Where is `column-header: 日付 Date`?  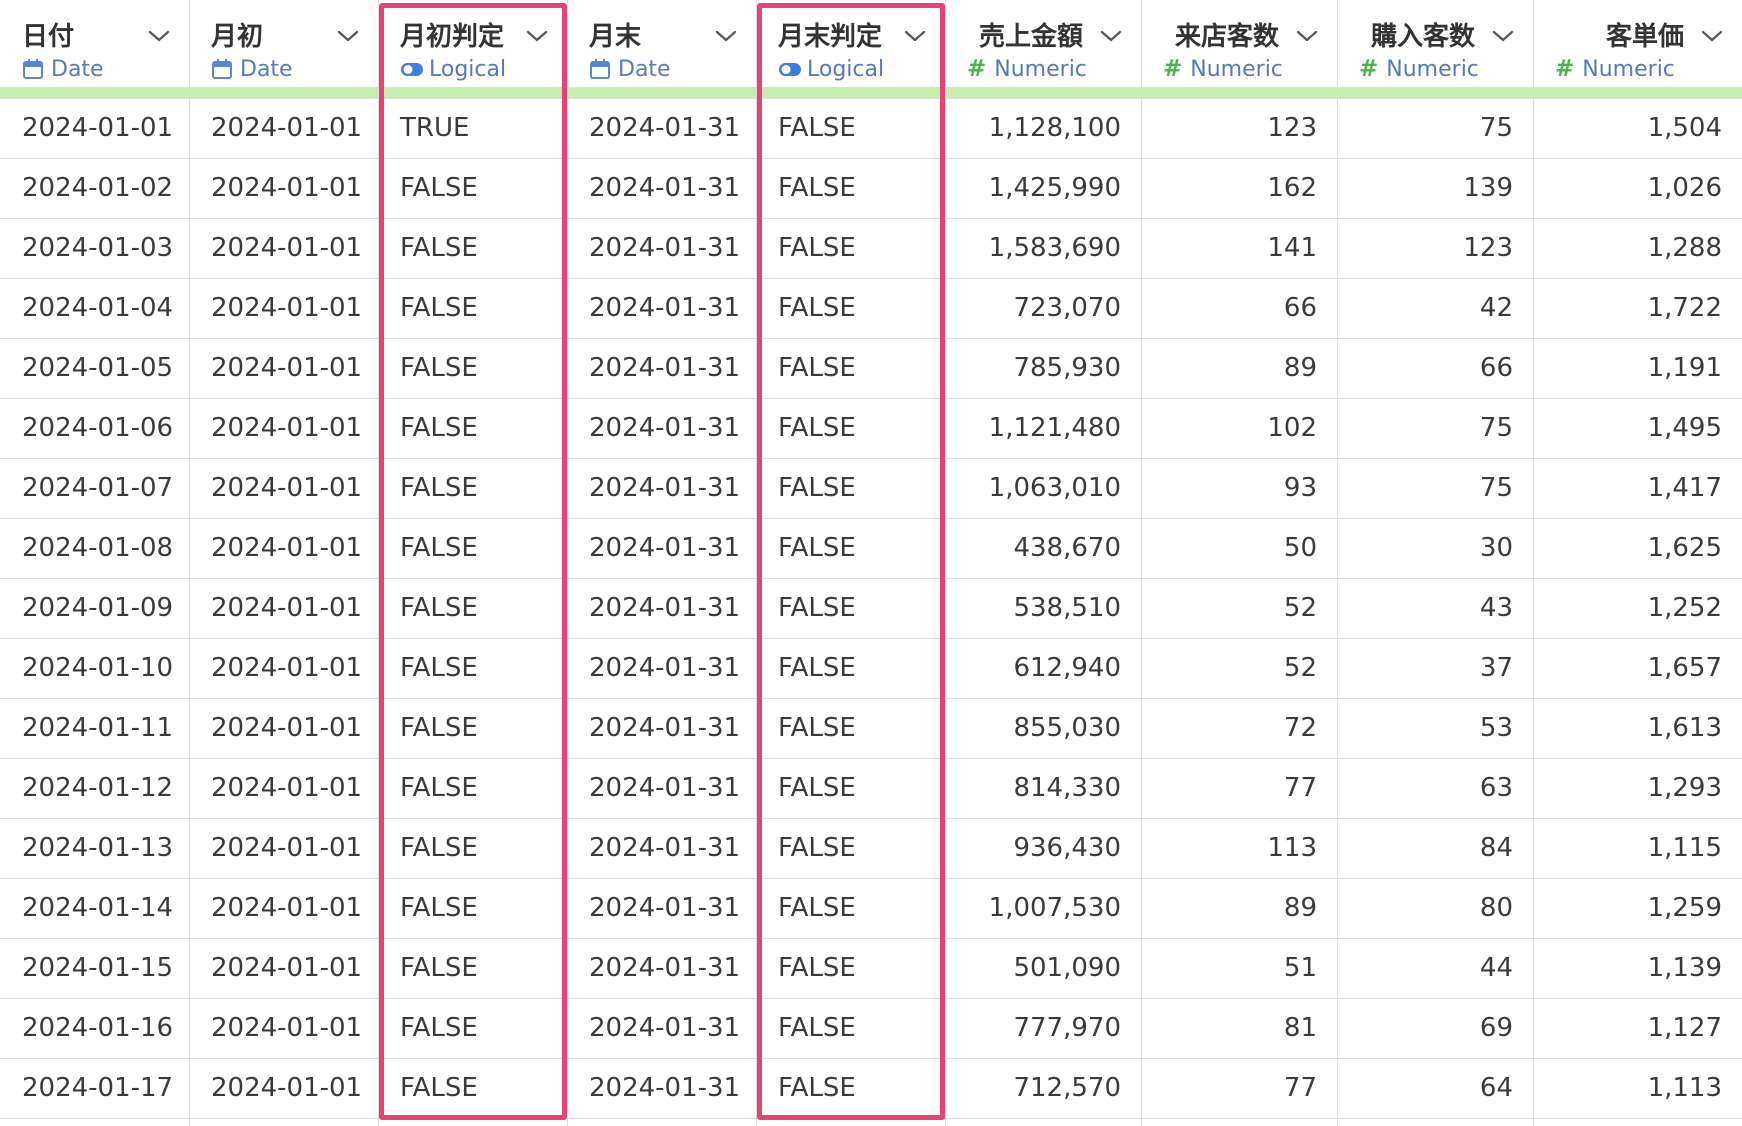
column-header: 日付 Date is located at coordinates (94, 43).